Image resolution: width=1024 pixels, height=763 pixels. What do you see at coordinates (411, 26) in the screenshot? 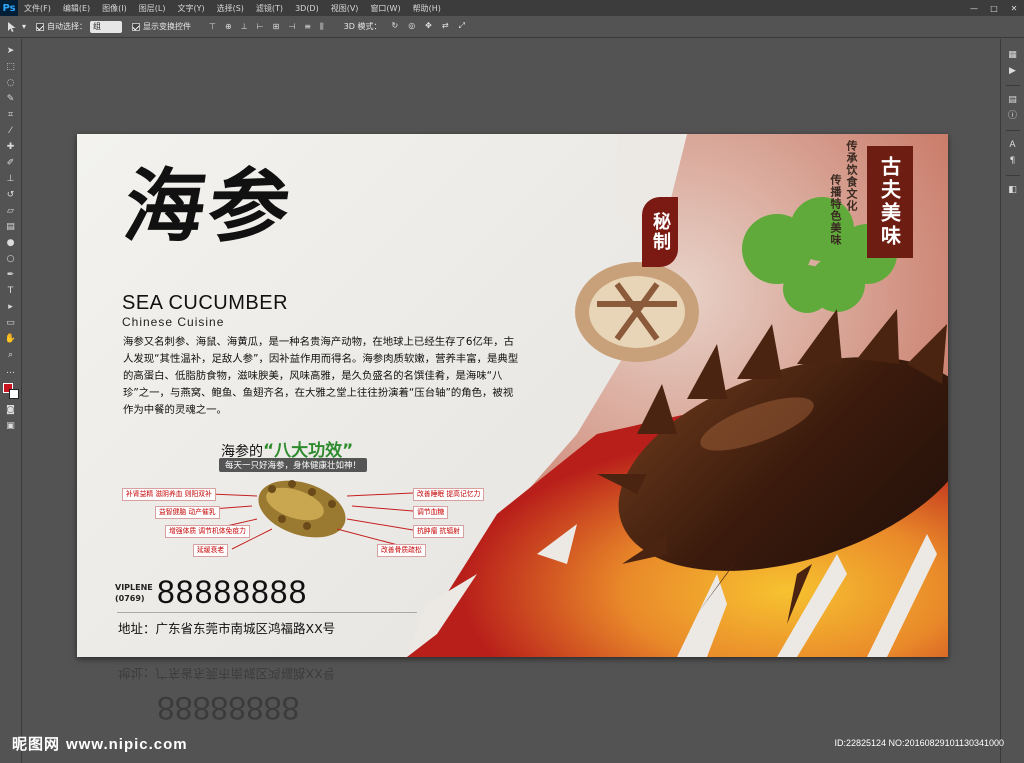
I see `3d-roll-icon: ◎` at bounding box center [411, 26].